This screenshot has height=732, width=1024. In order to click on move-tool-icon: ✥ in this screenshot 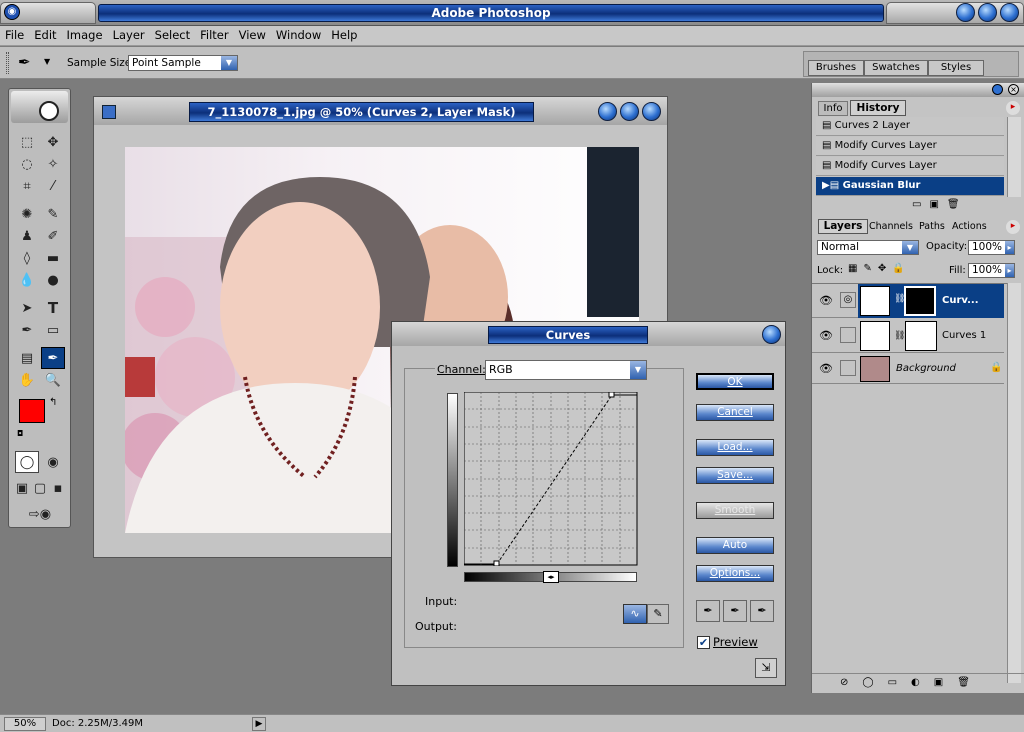, I will do `click(53, 142)`.